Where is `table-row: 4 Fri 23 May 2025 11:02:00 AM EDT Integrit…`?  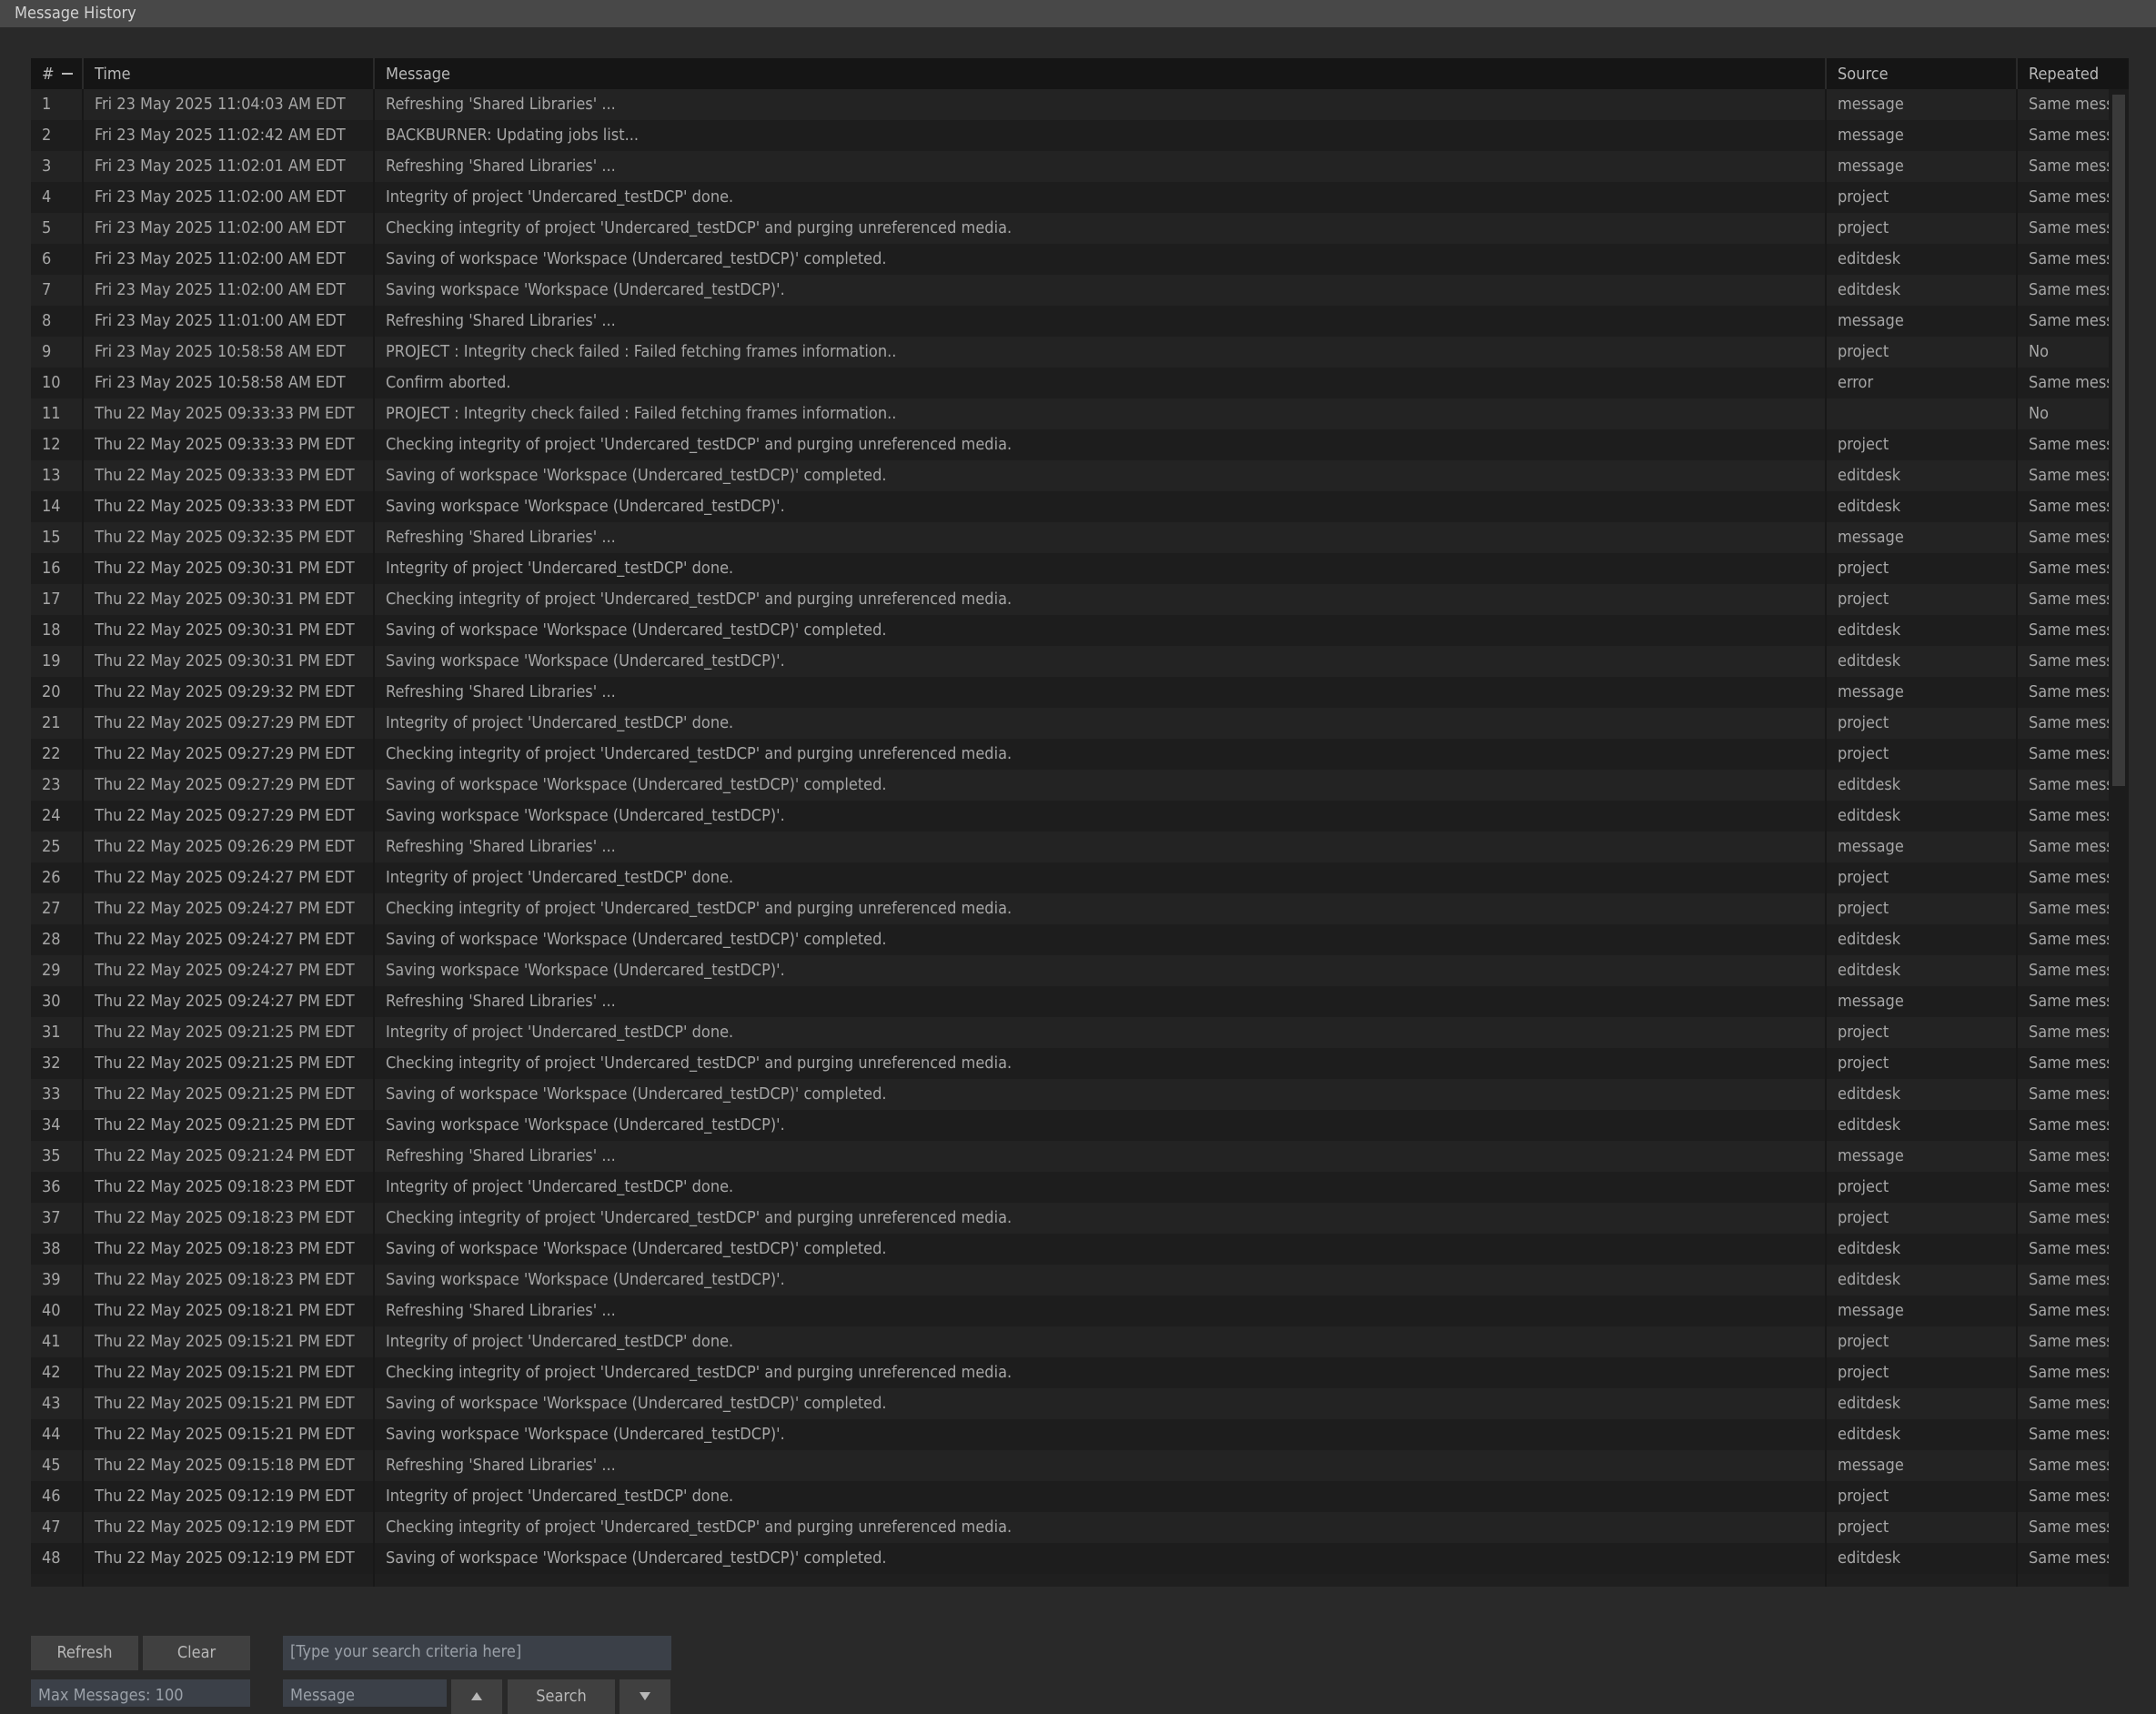
table-row: 4 Fri 23 May 2025 11:02:00 AM EDT Integrit… is located at coordinates (1070, 197).